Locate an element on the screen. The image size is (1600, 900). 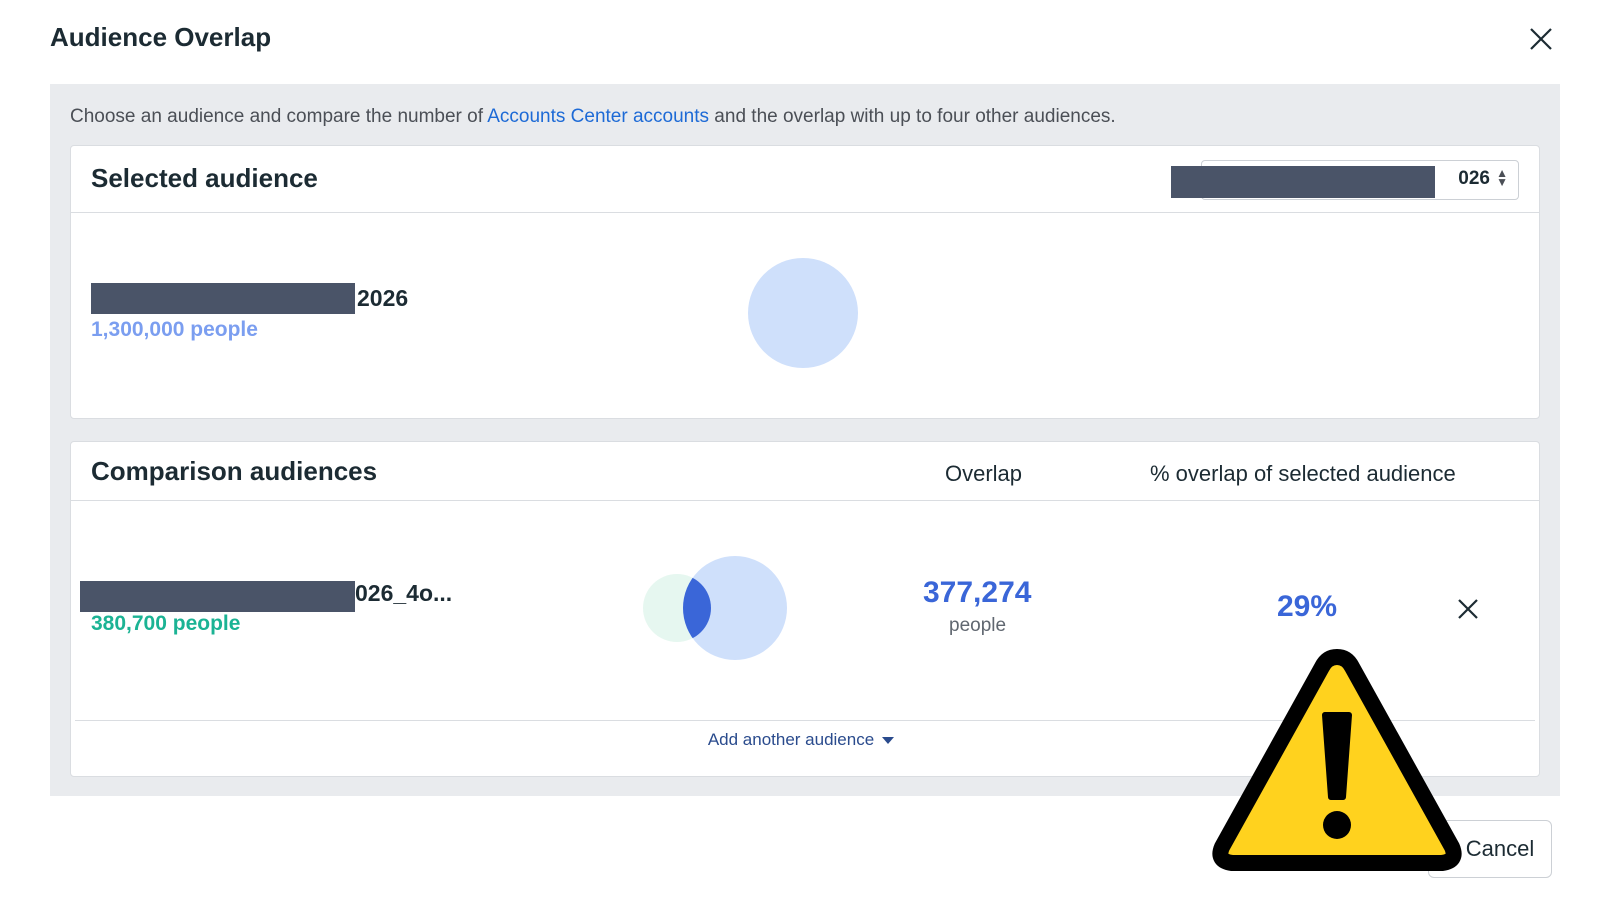
sort-caret-icon: ▲ ▼ is located at coordinates (1502, 177).